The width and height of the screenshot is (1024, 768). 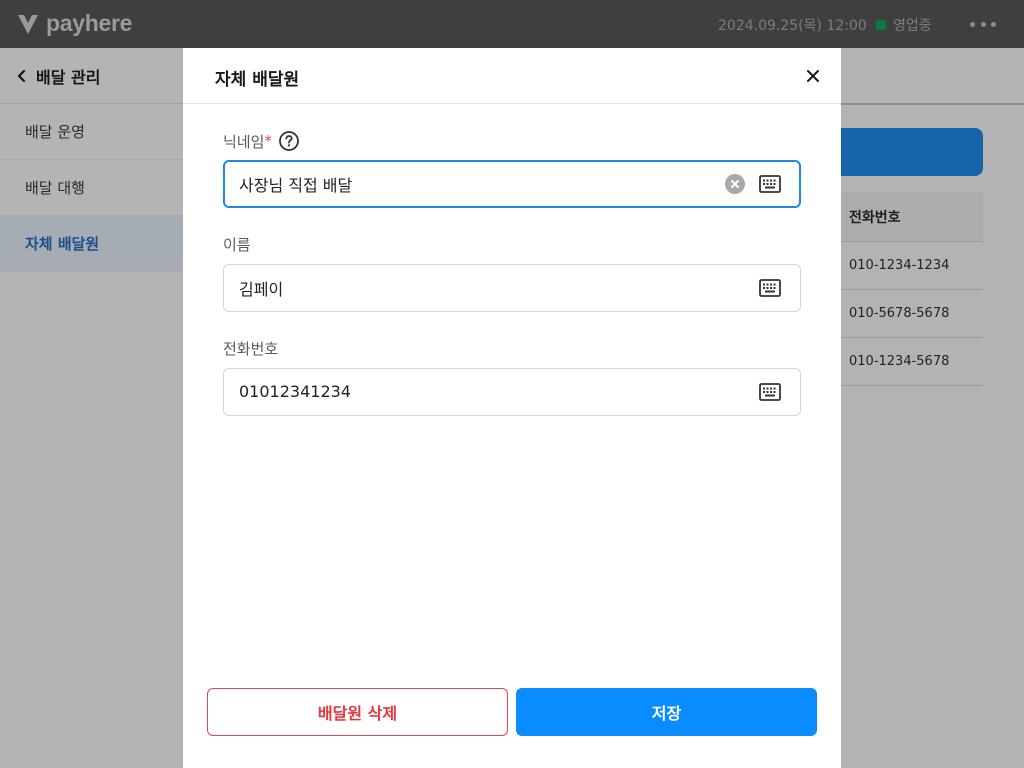 What do you see at coordinates (92, 132) in the screenshot?
I see `sidebar-item-delivery-operation: 배달 운영` at bounding box center [92, 132].